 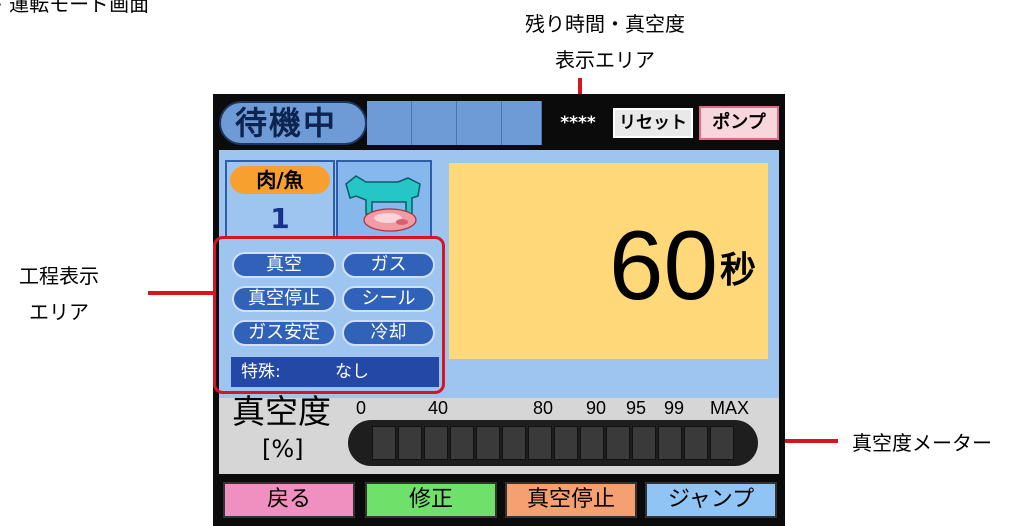 What do you see at coordinates (596, 408) in the screenshot?
I see `meter-tick: 90` at bounding box center [596, 408].